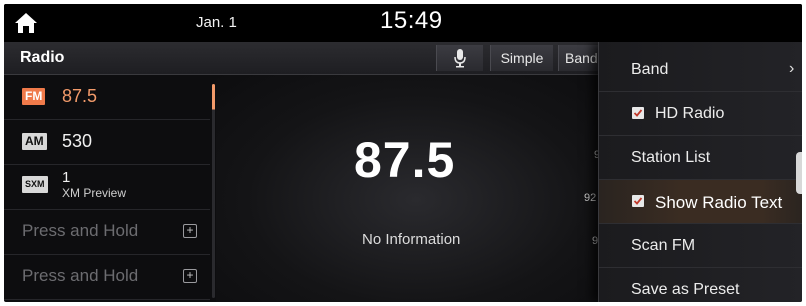 This screenshot has width=806, height=306. I want to click on menu-item-label: Save as Preset, so click(685, 289).